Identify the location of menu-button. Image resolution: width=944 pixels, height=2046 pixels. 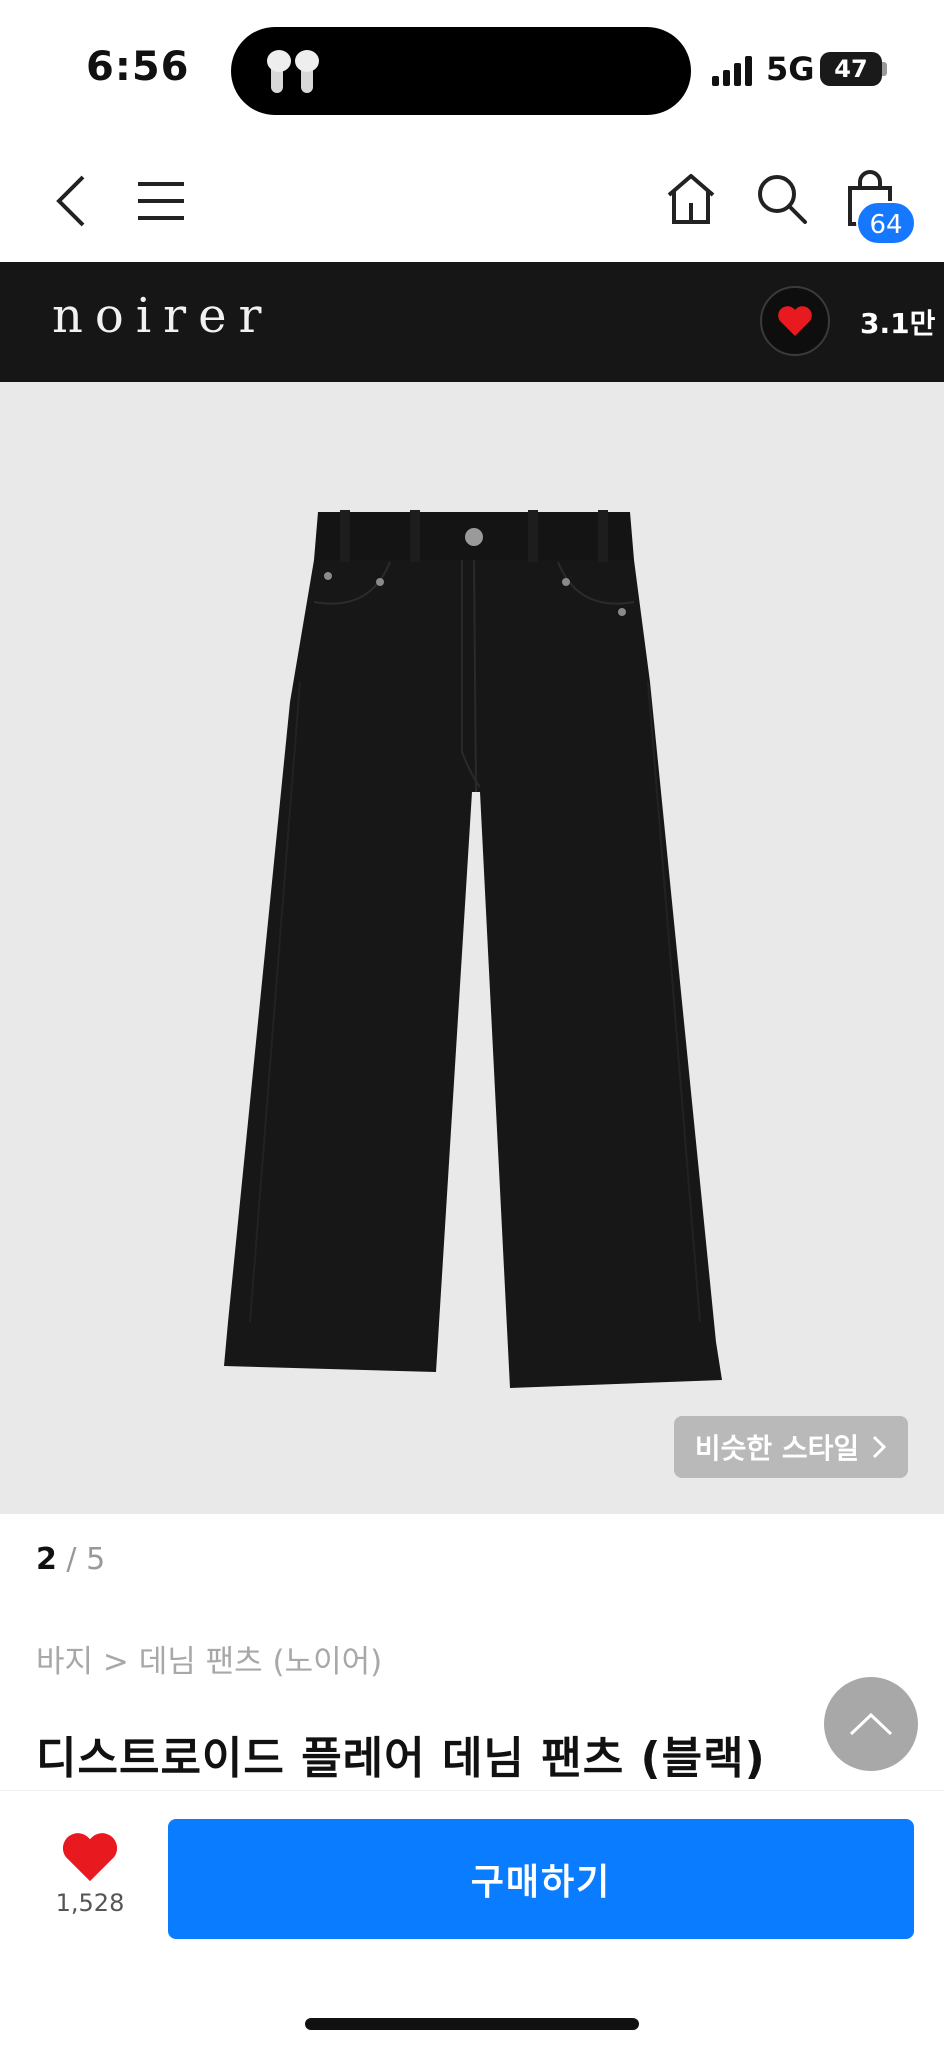
(161, 201).